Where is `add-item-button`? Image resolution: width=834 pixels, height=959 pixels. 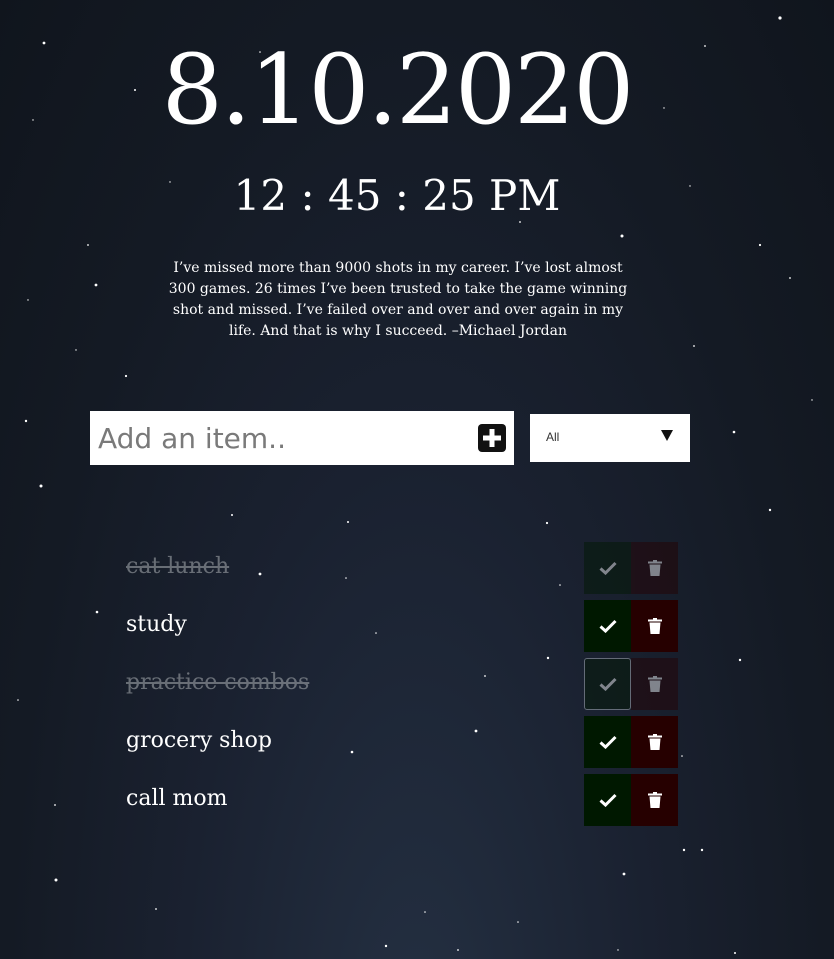 add-item-button is located at coordinates (492, 438).